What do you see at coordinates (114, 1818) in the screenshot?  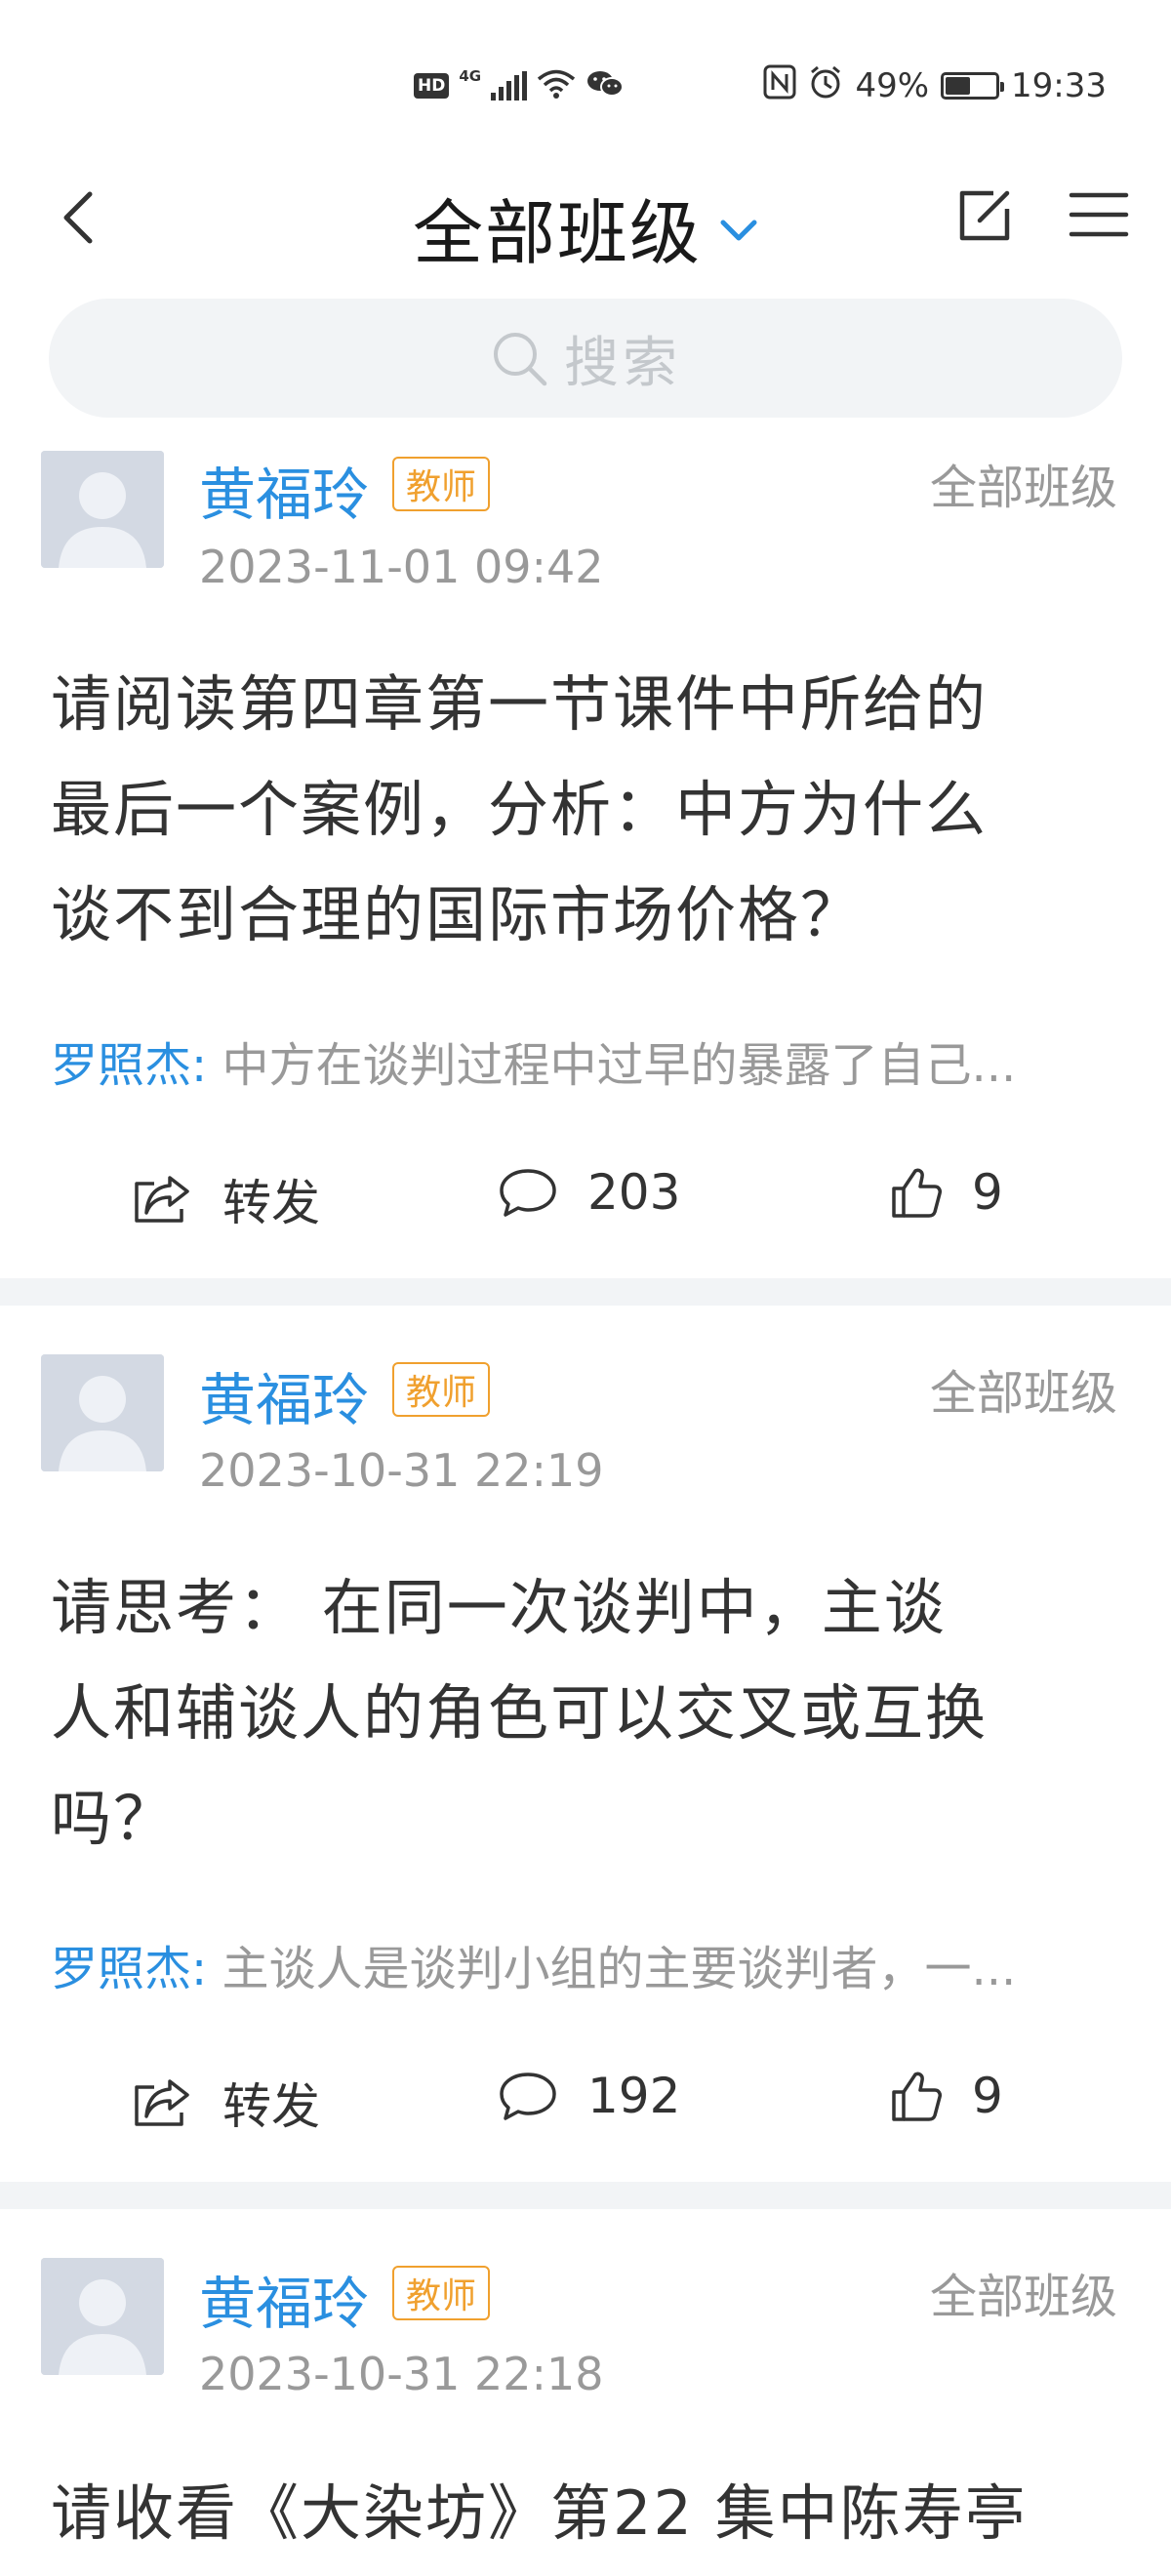 I see `content-line: 吗？` at bounding box center [114, 1818].